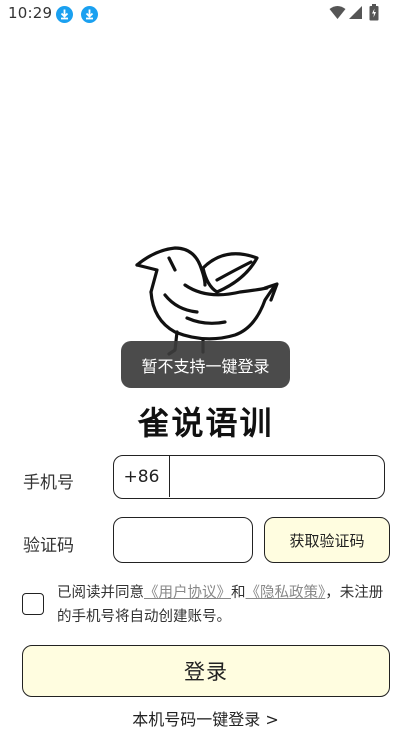  Describe the element at coordinates (30, 13) in the screenshot. I see `status-time: 10:29` at that location.